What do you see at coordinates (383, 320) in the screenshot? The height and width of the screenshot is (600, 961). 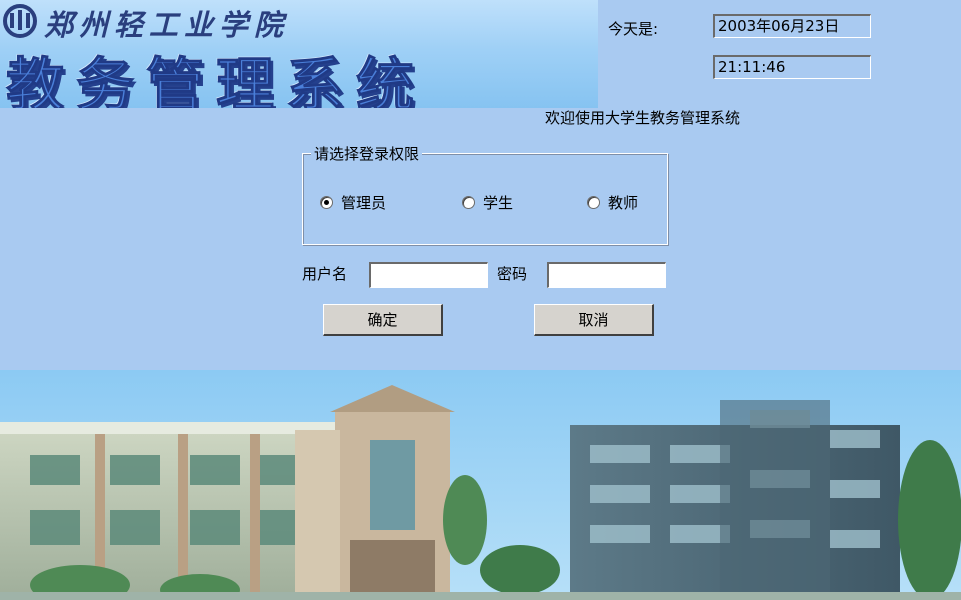 I see `ok-button: 确定` at bounding box center [383, 320].